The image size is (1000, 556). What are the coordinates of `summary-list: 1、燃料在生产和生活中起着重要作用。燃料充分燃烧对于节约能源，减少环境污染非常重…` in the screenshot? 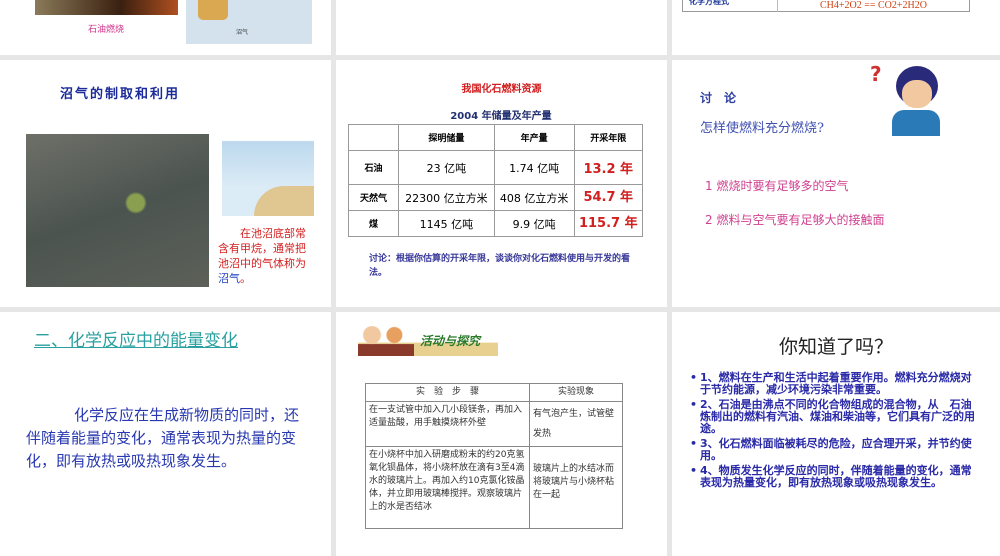 It's located at (835, 432).